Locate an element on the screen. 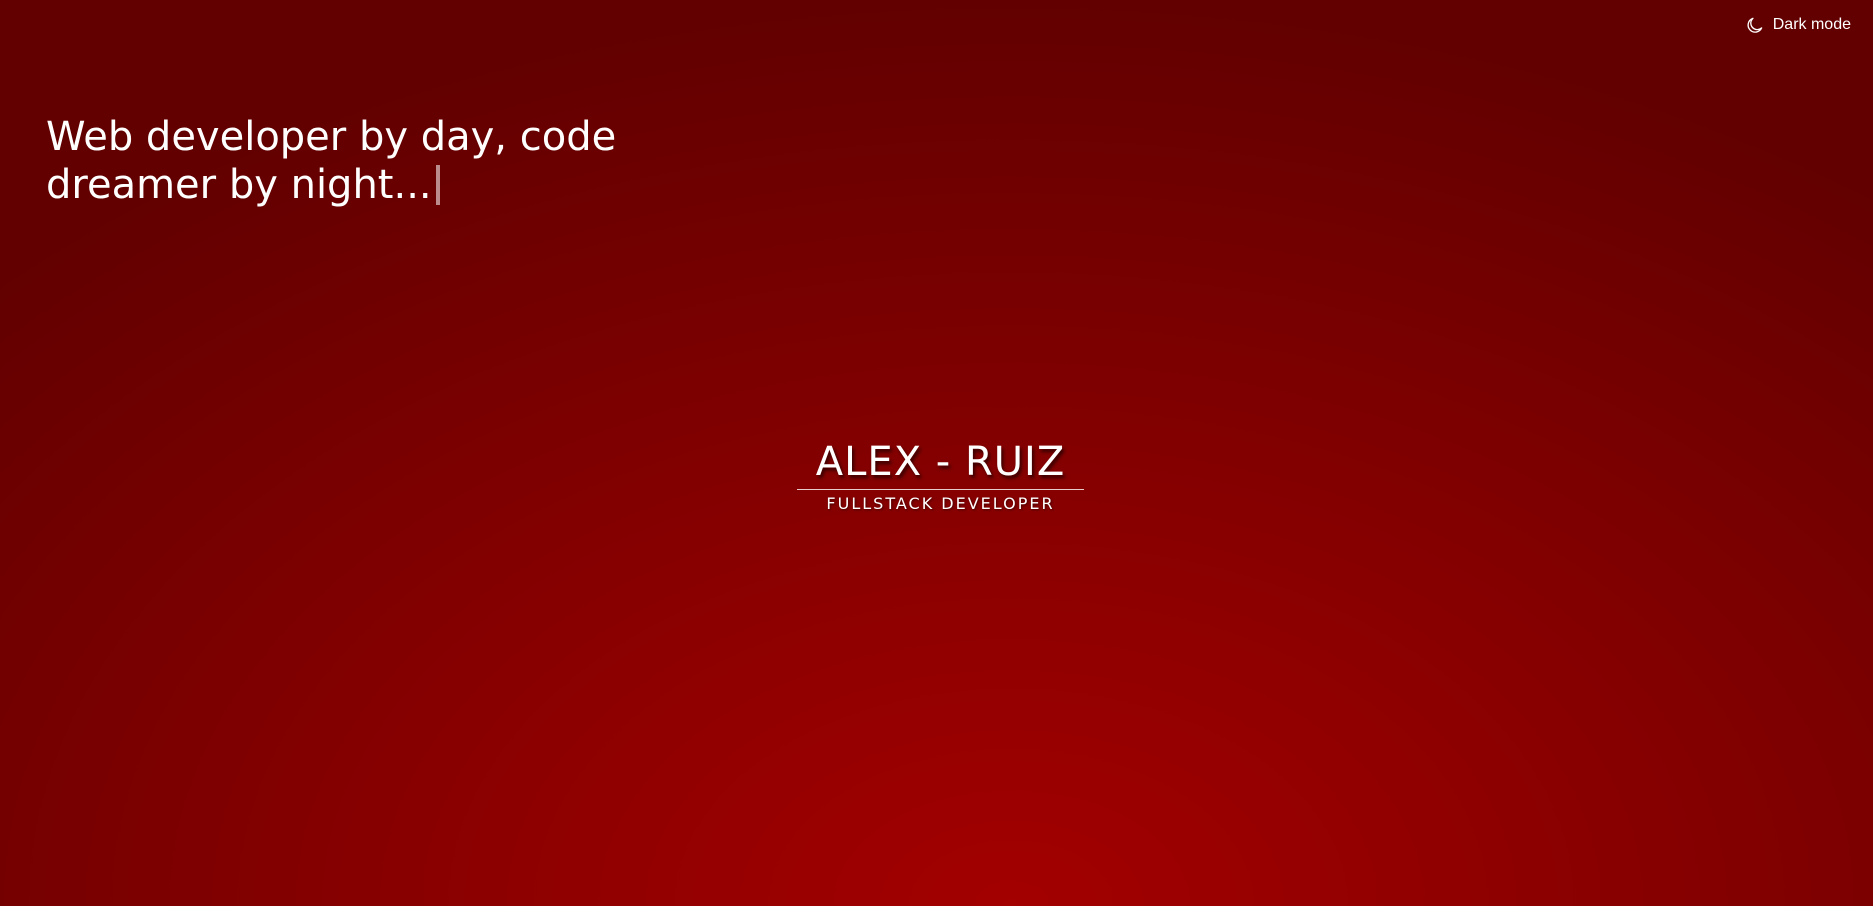 The width and height of the screenshot is (1873, 906). dark-mode-toggle: Dark mode is located at coordinates (1798, 25).